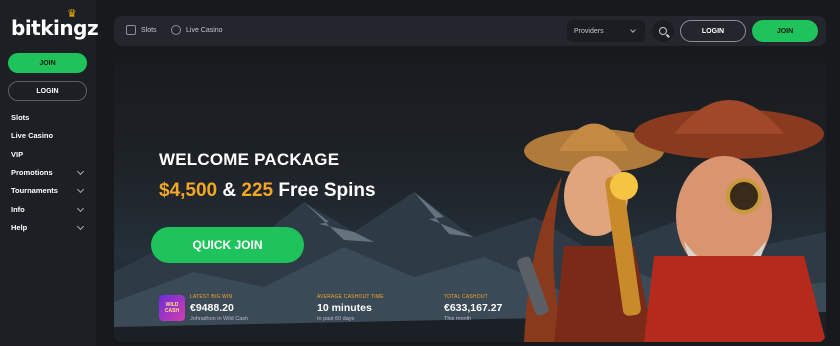 The width and height of the screenshot is (840, 346). Describe the element at coordinates (131, 30) in the screenshot. I see `slots-icon` at that location.